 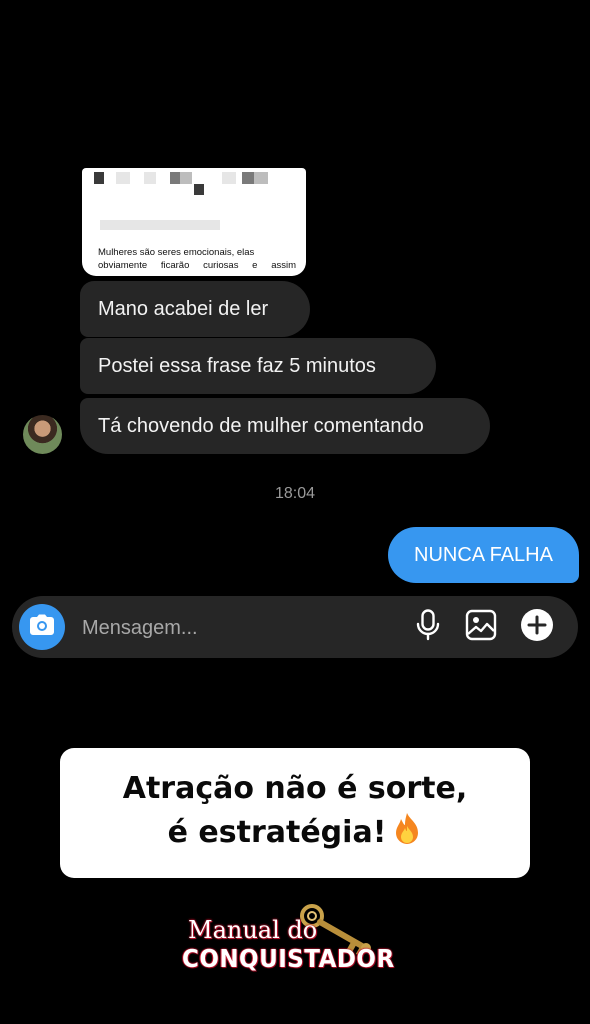 I want to click on logo-line-2: CONQUISTADOR, so click(x=288, y=958).